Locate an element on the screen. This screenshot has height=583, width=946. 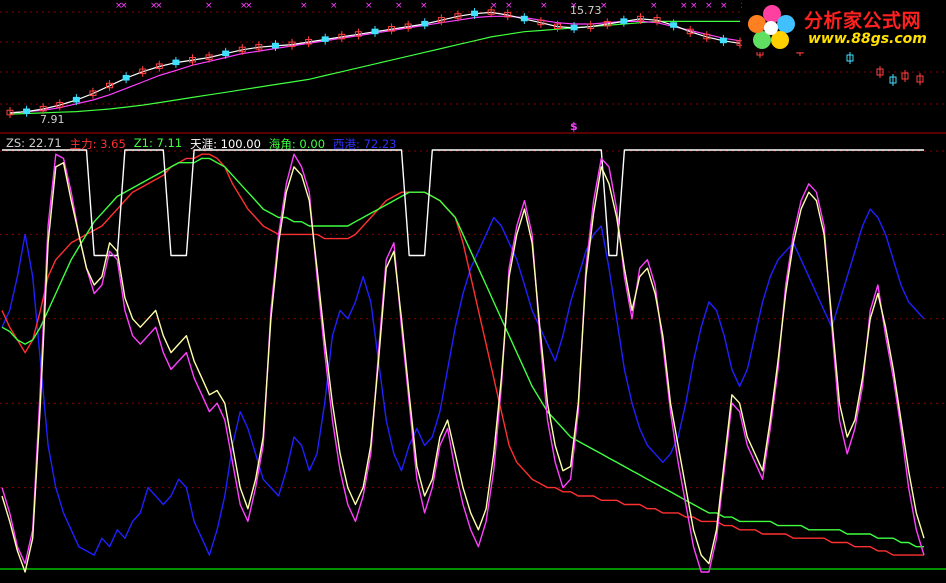
top-marker-11: × is located at coordinates (424, 6).